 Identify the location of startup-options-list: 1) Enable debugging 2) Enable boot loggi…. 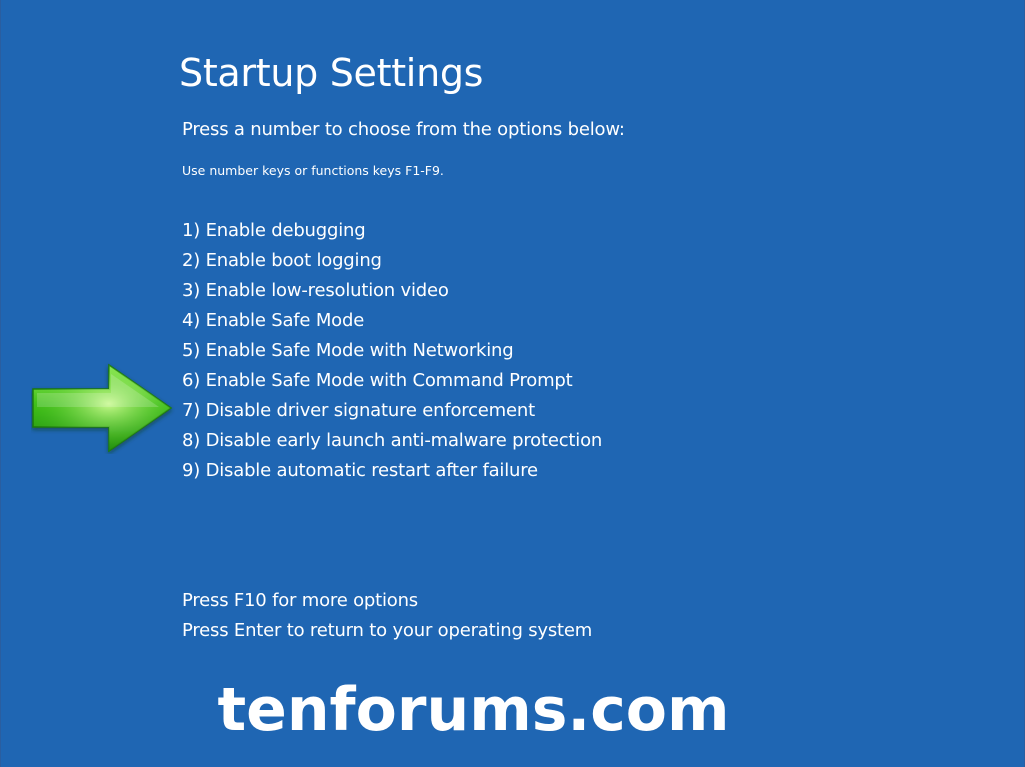
(392, 351).